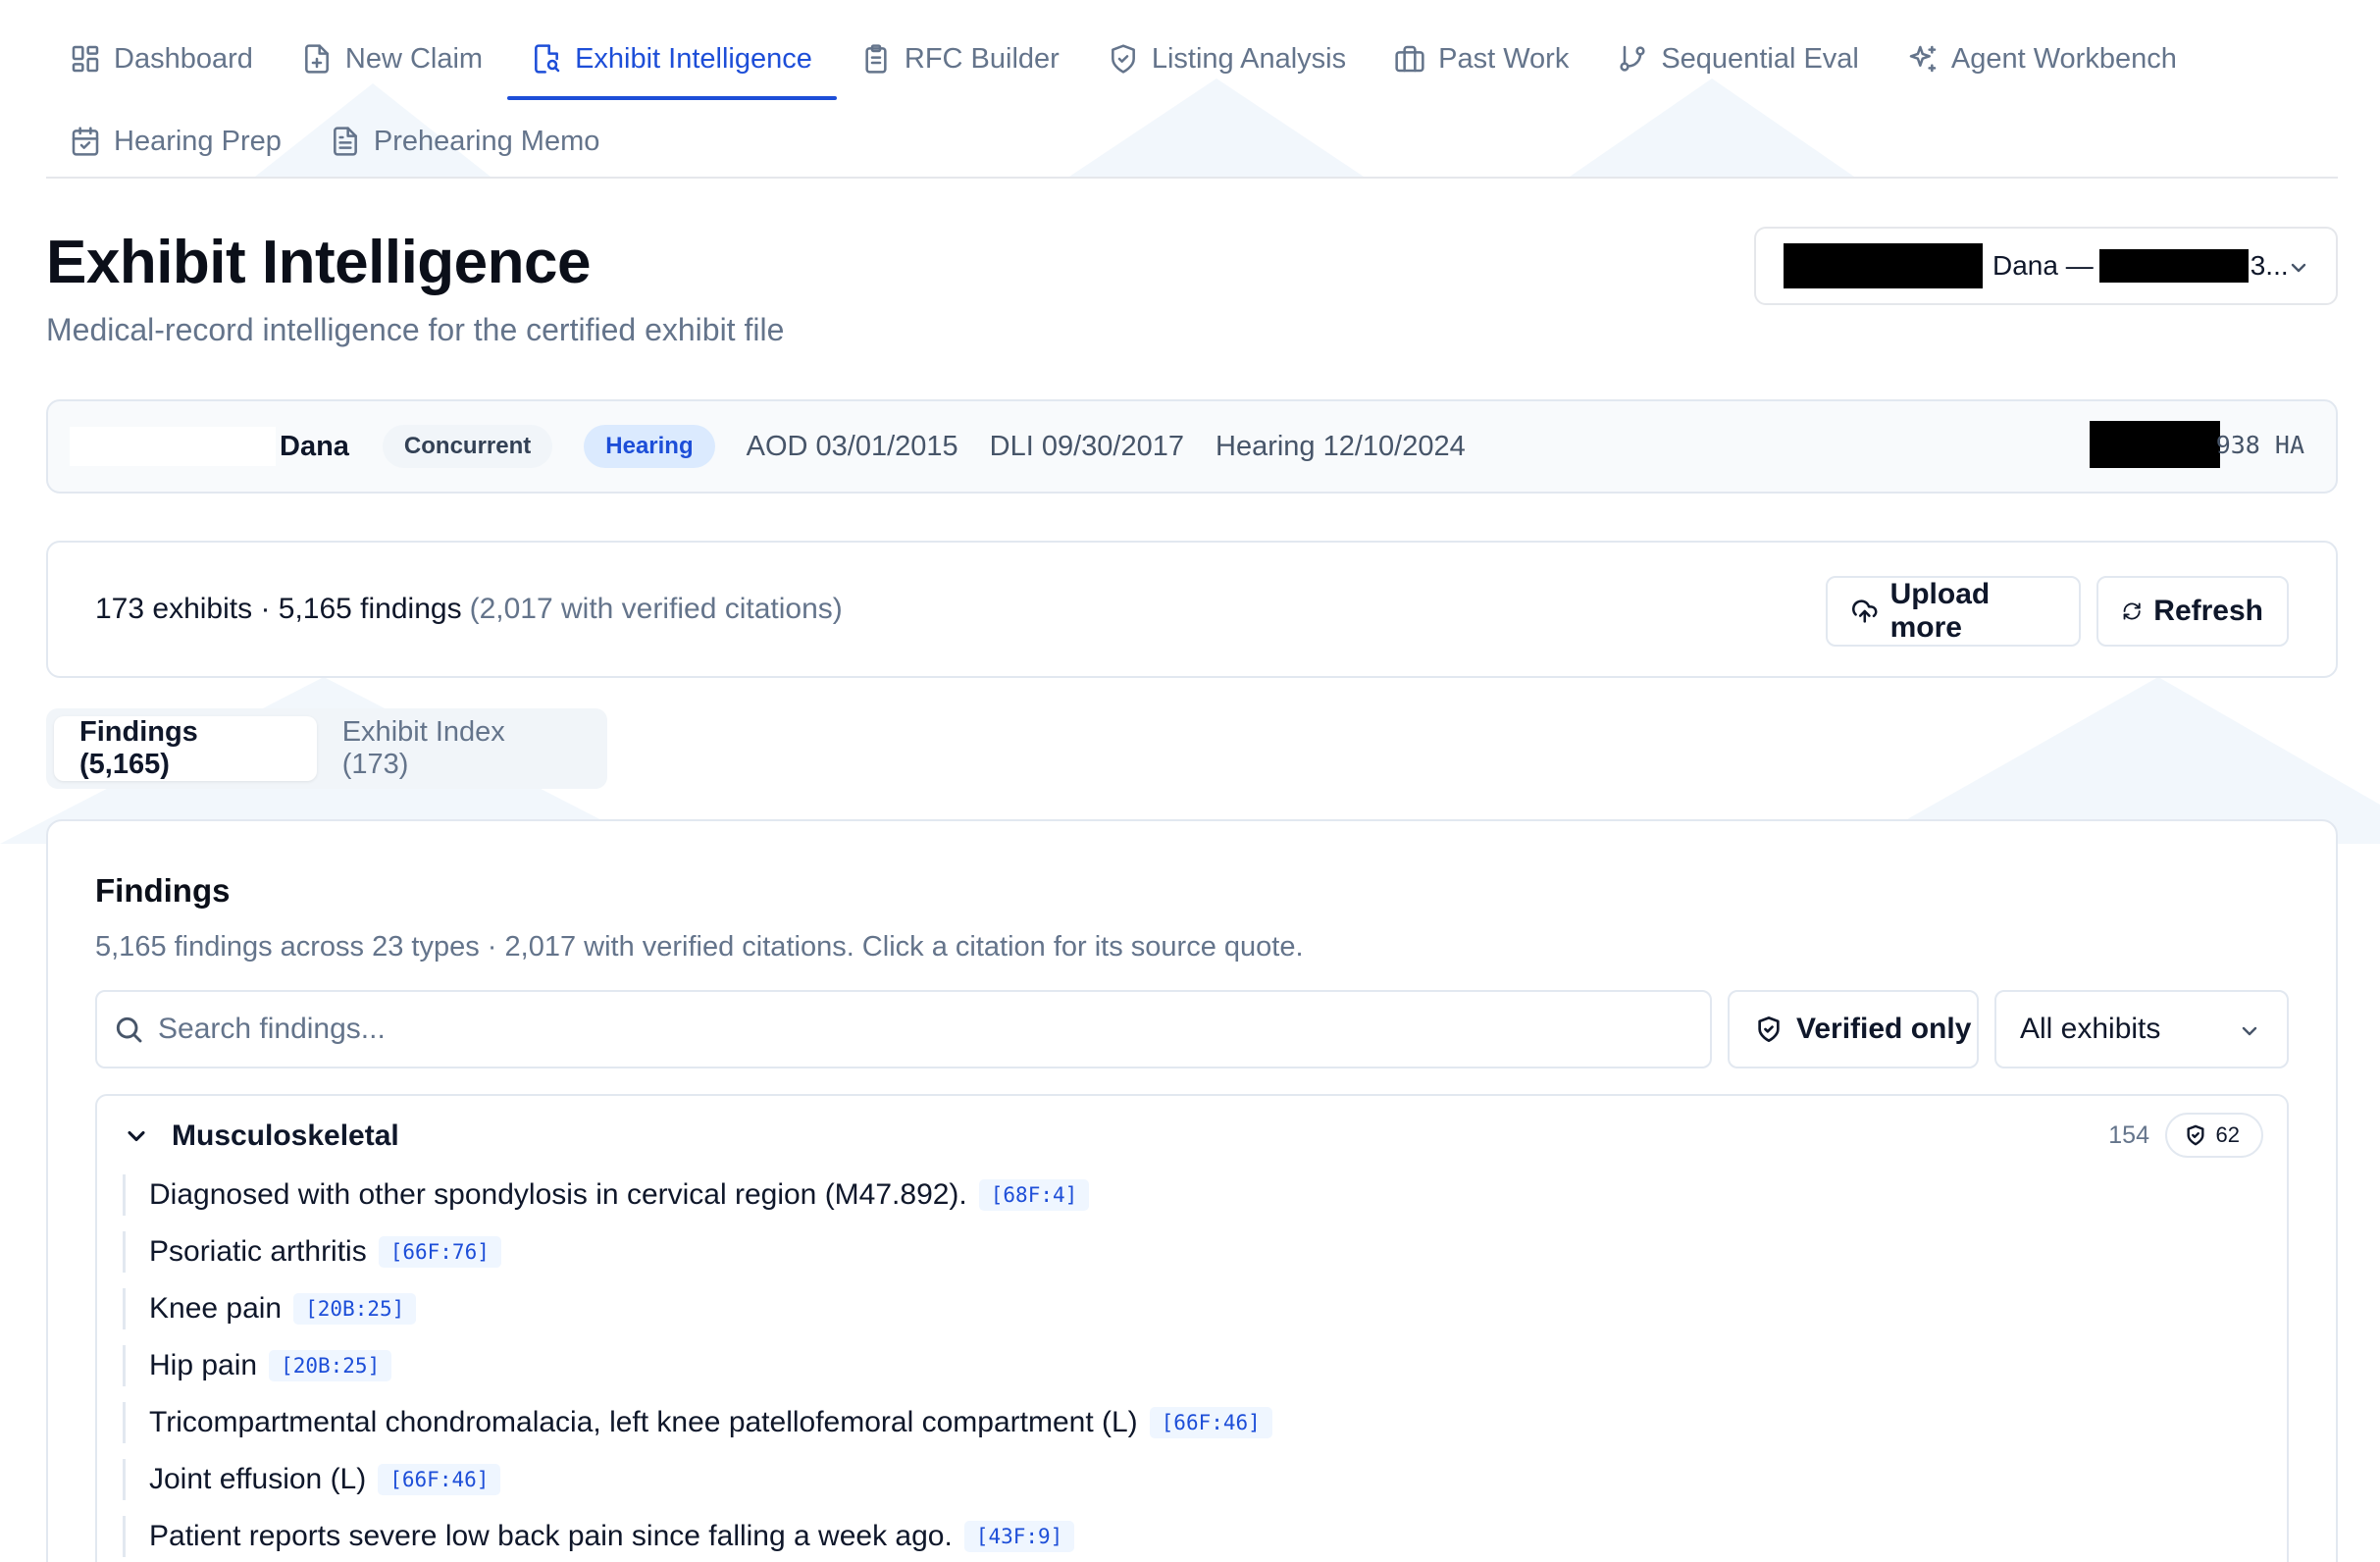  Describe the element at coordinates (649, 447) in the screenshot. I see `status-badge-hearing: Hearing` at that location.